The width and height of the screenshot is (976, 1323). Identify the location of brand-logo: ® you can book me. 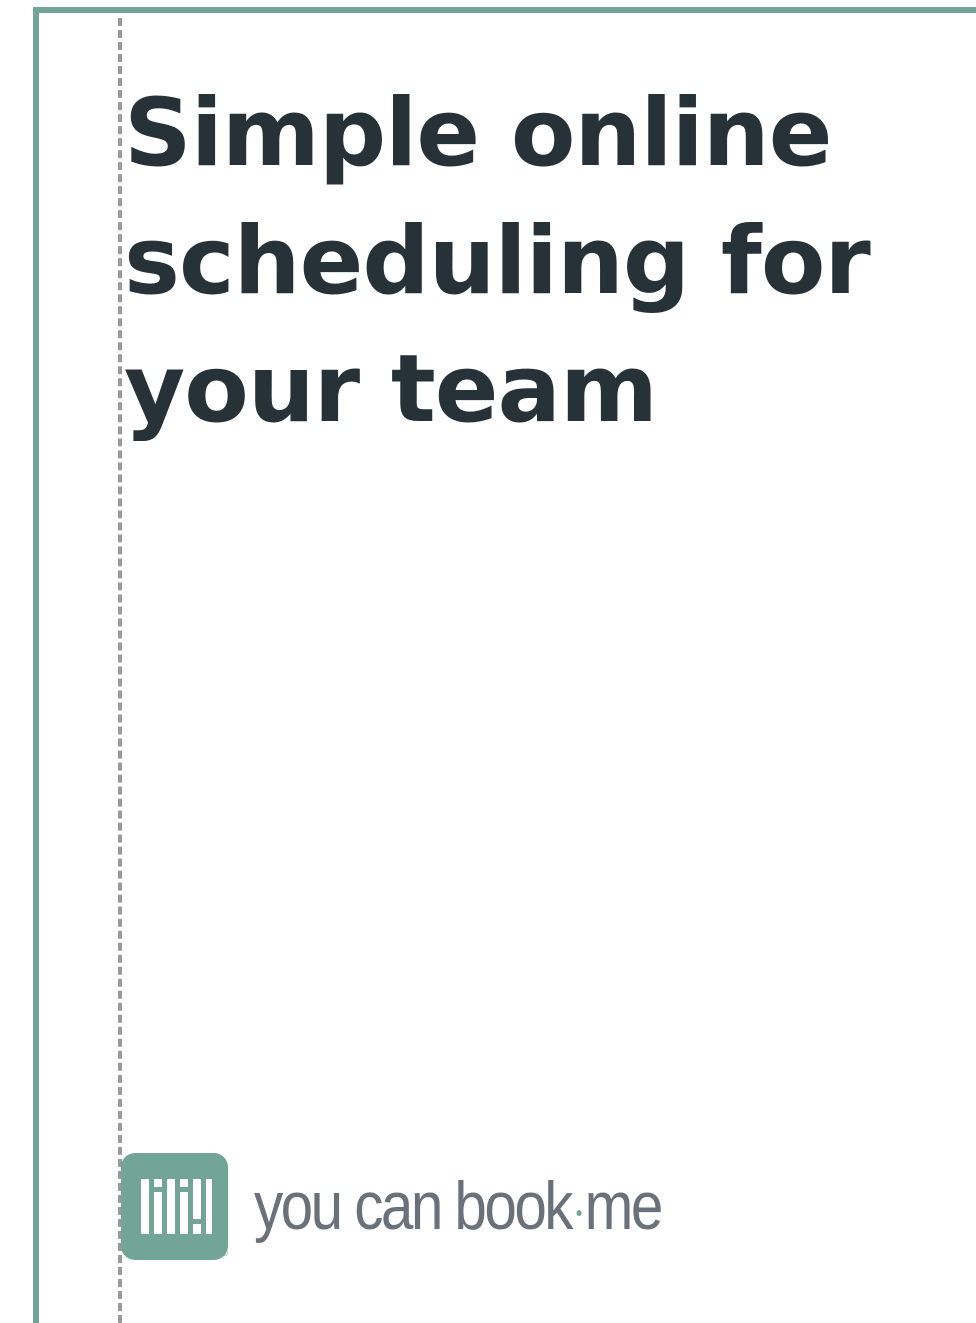
(424, 1206).